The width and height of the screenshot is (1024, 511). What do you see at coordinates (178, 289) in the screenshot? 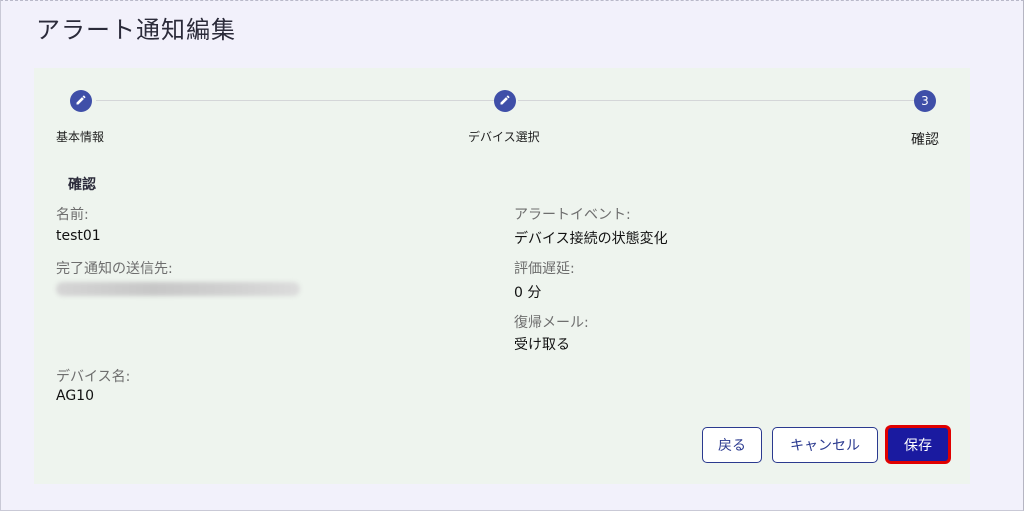
I see `notify-recipient-value-redacted` at bounding box center [178, 289].